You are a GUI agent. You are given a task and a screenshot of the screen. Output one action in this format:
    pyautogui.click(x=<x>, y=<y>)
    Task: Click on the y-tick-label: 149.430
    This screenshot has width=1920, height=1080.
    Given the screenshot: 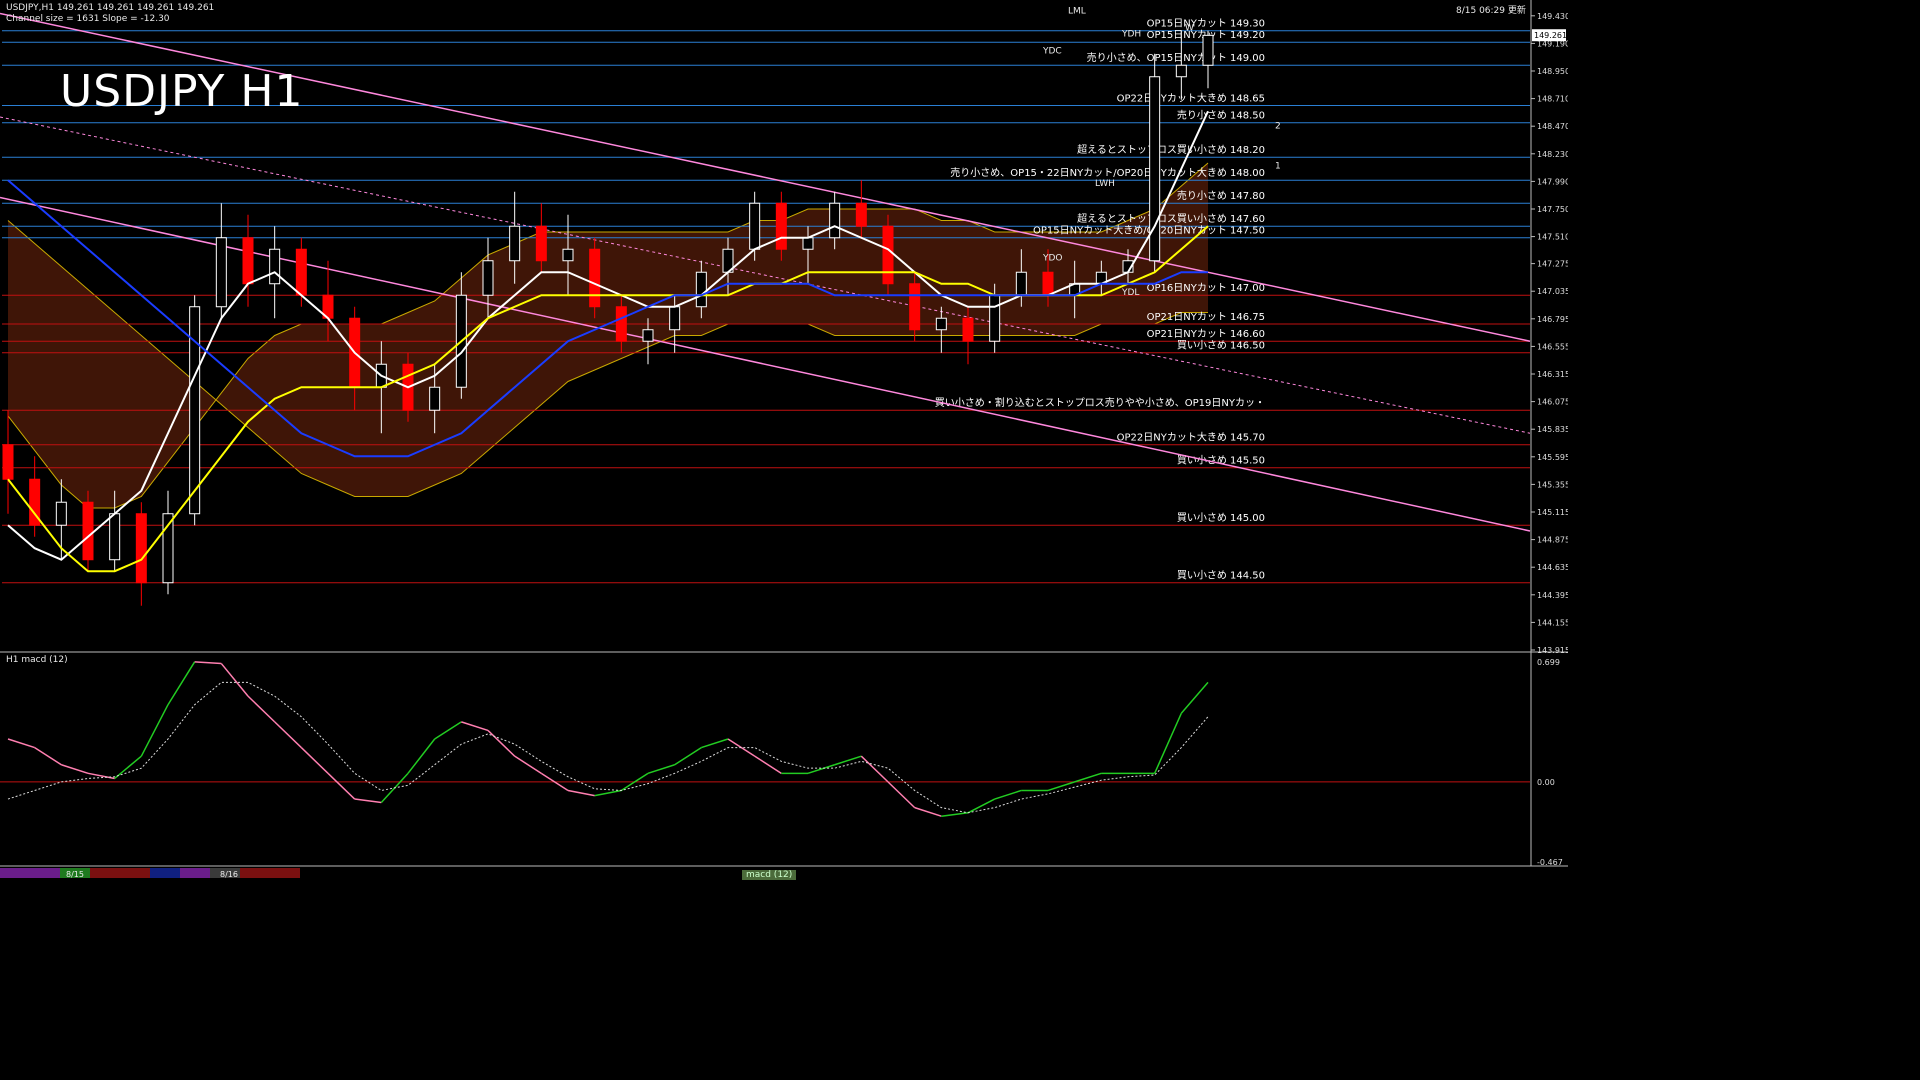 What is the action you would take?
    pyautogui.click(x=1552, y=16)
    